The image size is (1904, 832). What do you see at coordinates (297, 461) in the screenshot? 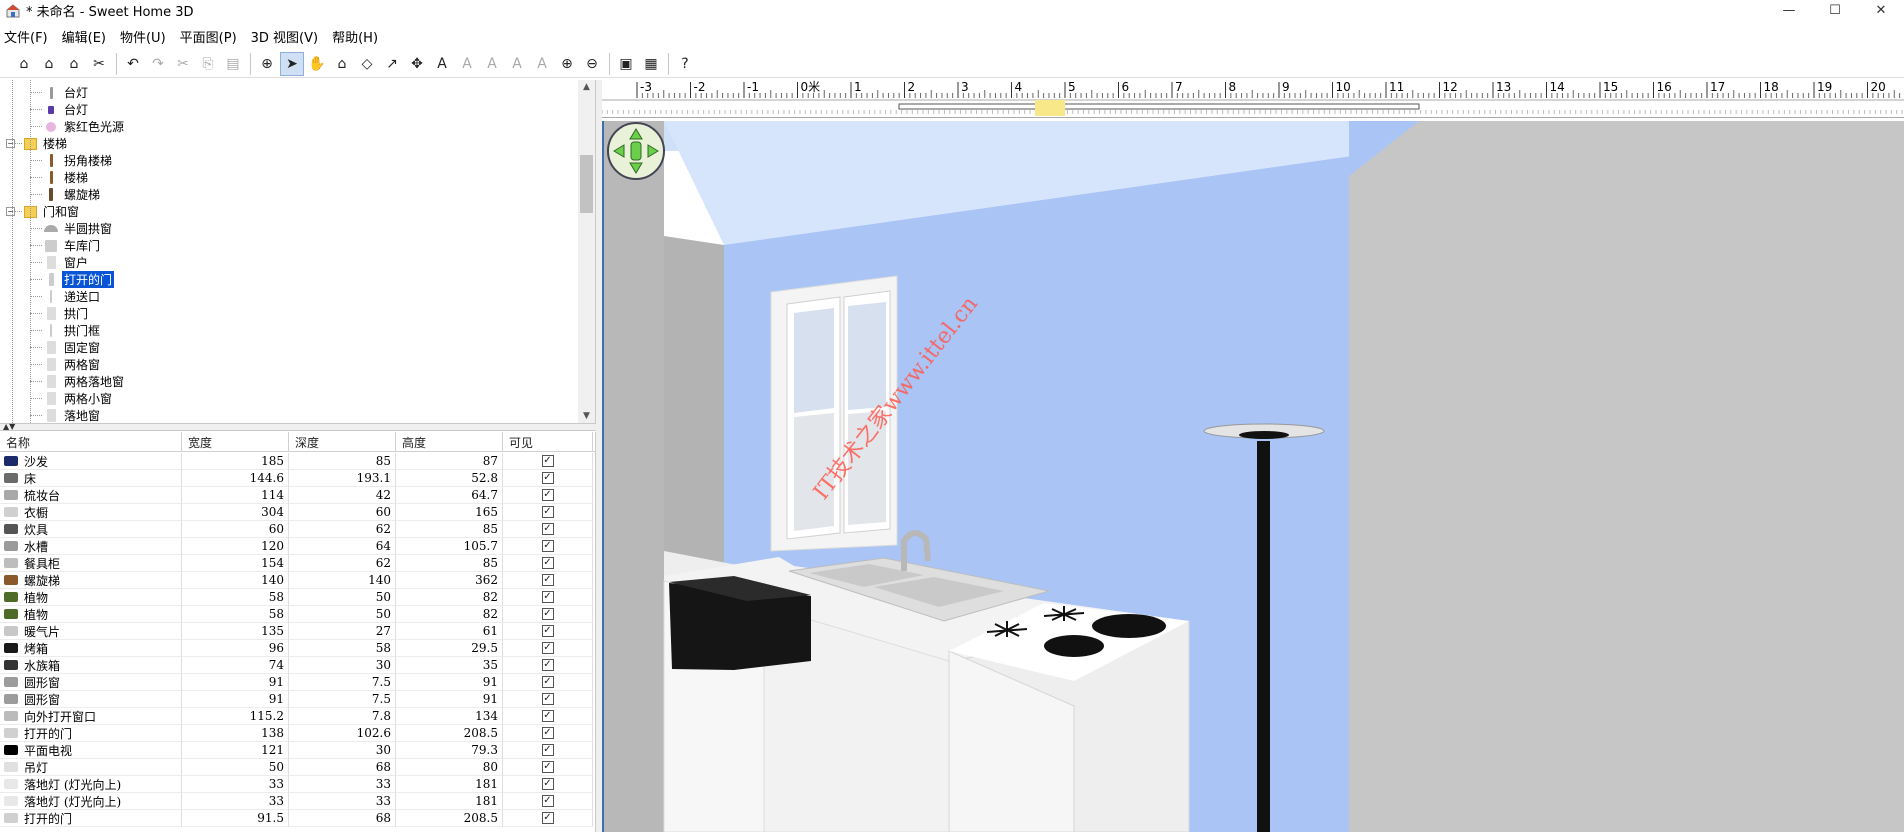
I see `table-row: 沙发 185 85 87 ✓` at bounding box center [297, 461].